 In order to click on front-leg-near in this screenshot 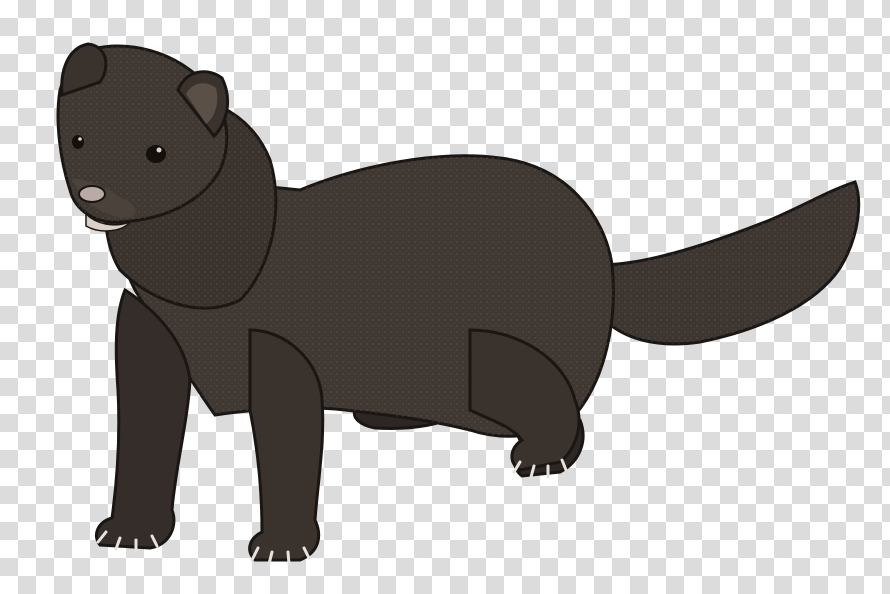, I will do `click(286, 447)`.